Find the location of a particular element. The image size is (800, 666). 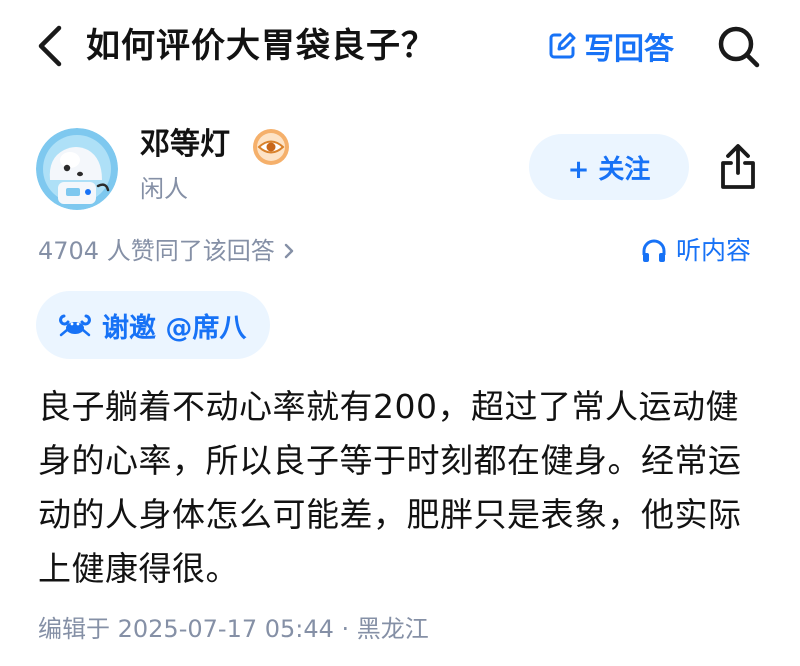

search-icon is located at coordinates (739, 47).